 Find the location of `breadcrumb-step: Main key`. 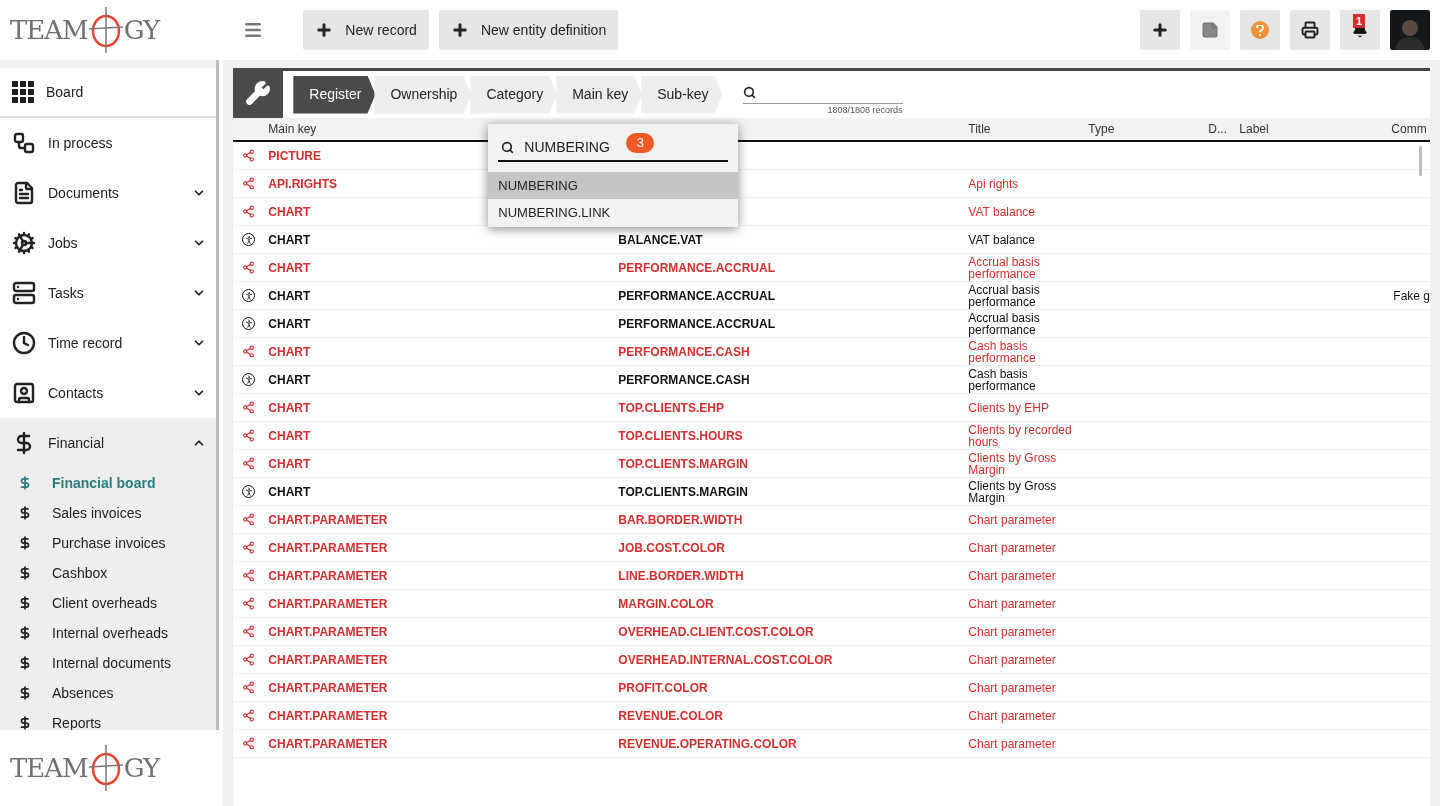

breadcrumb-step: Main key is located at coordinates (599, 94).